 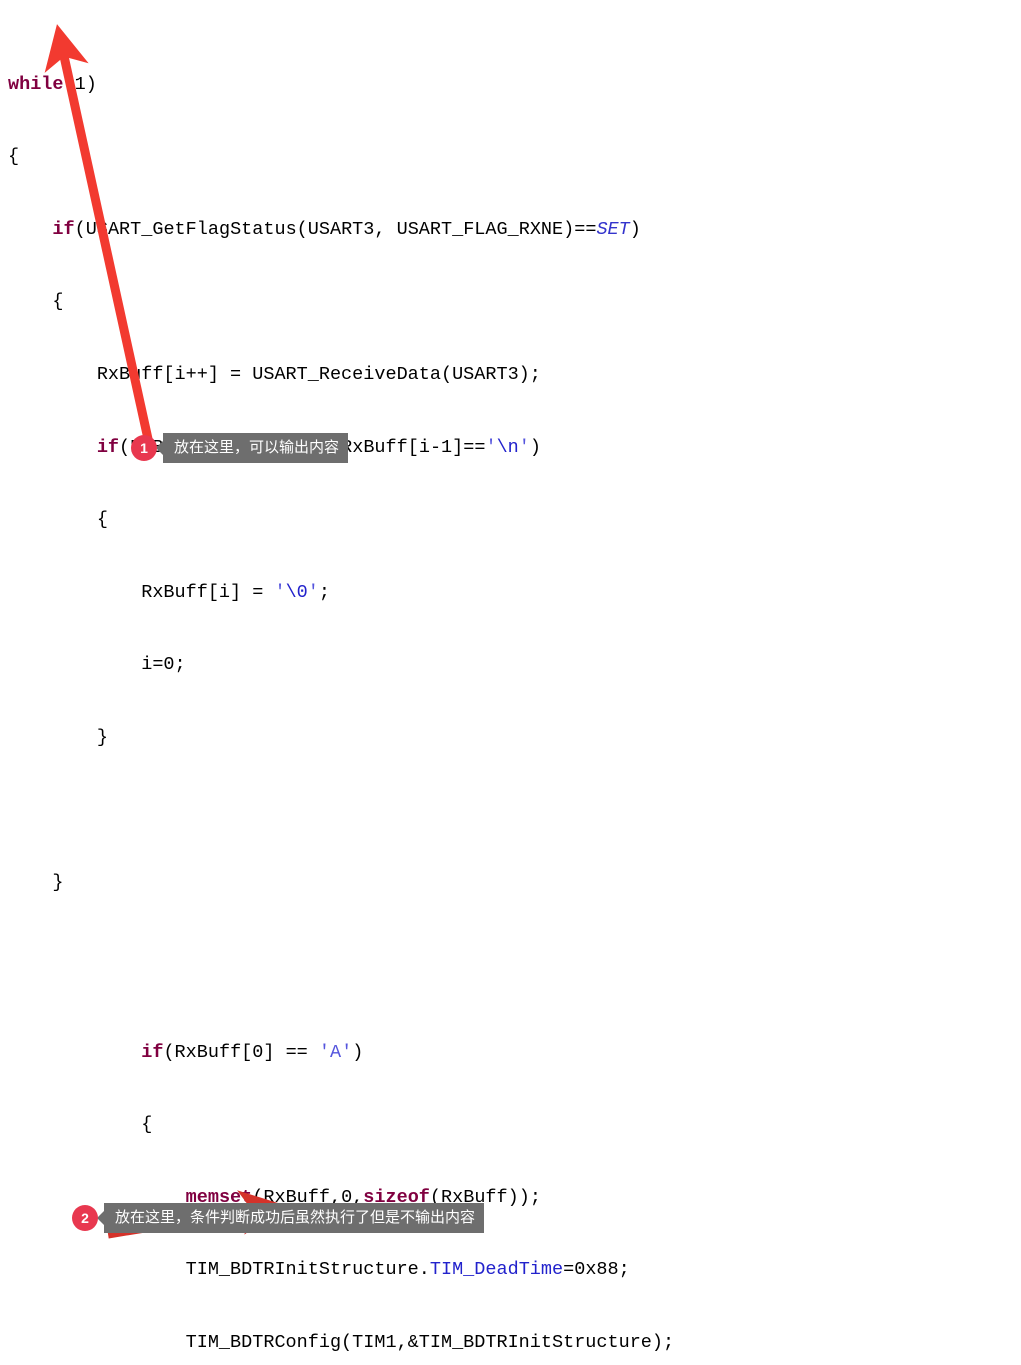 I want to click on code-line: RxBuff[i++] = USART_ReceiveData(USART3);, so click(x=510, y=375).